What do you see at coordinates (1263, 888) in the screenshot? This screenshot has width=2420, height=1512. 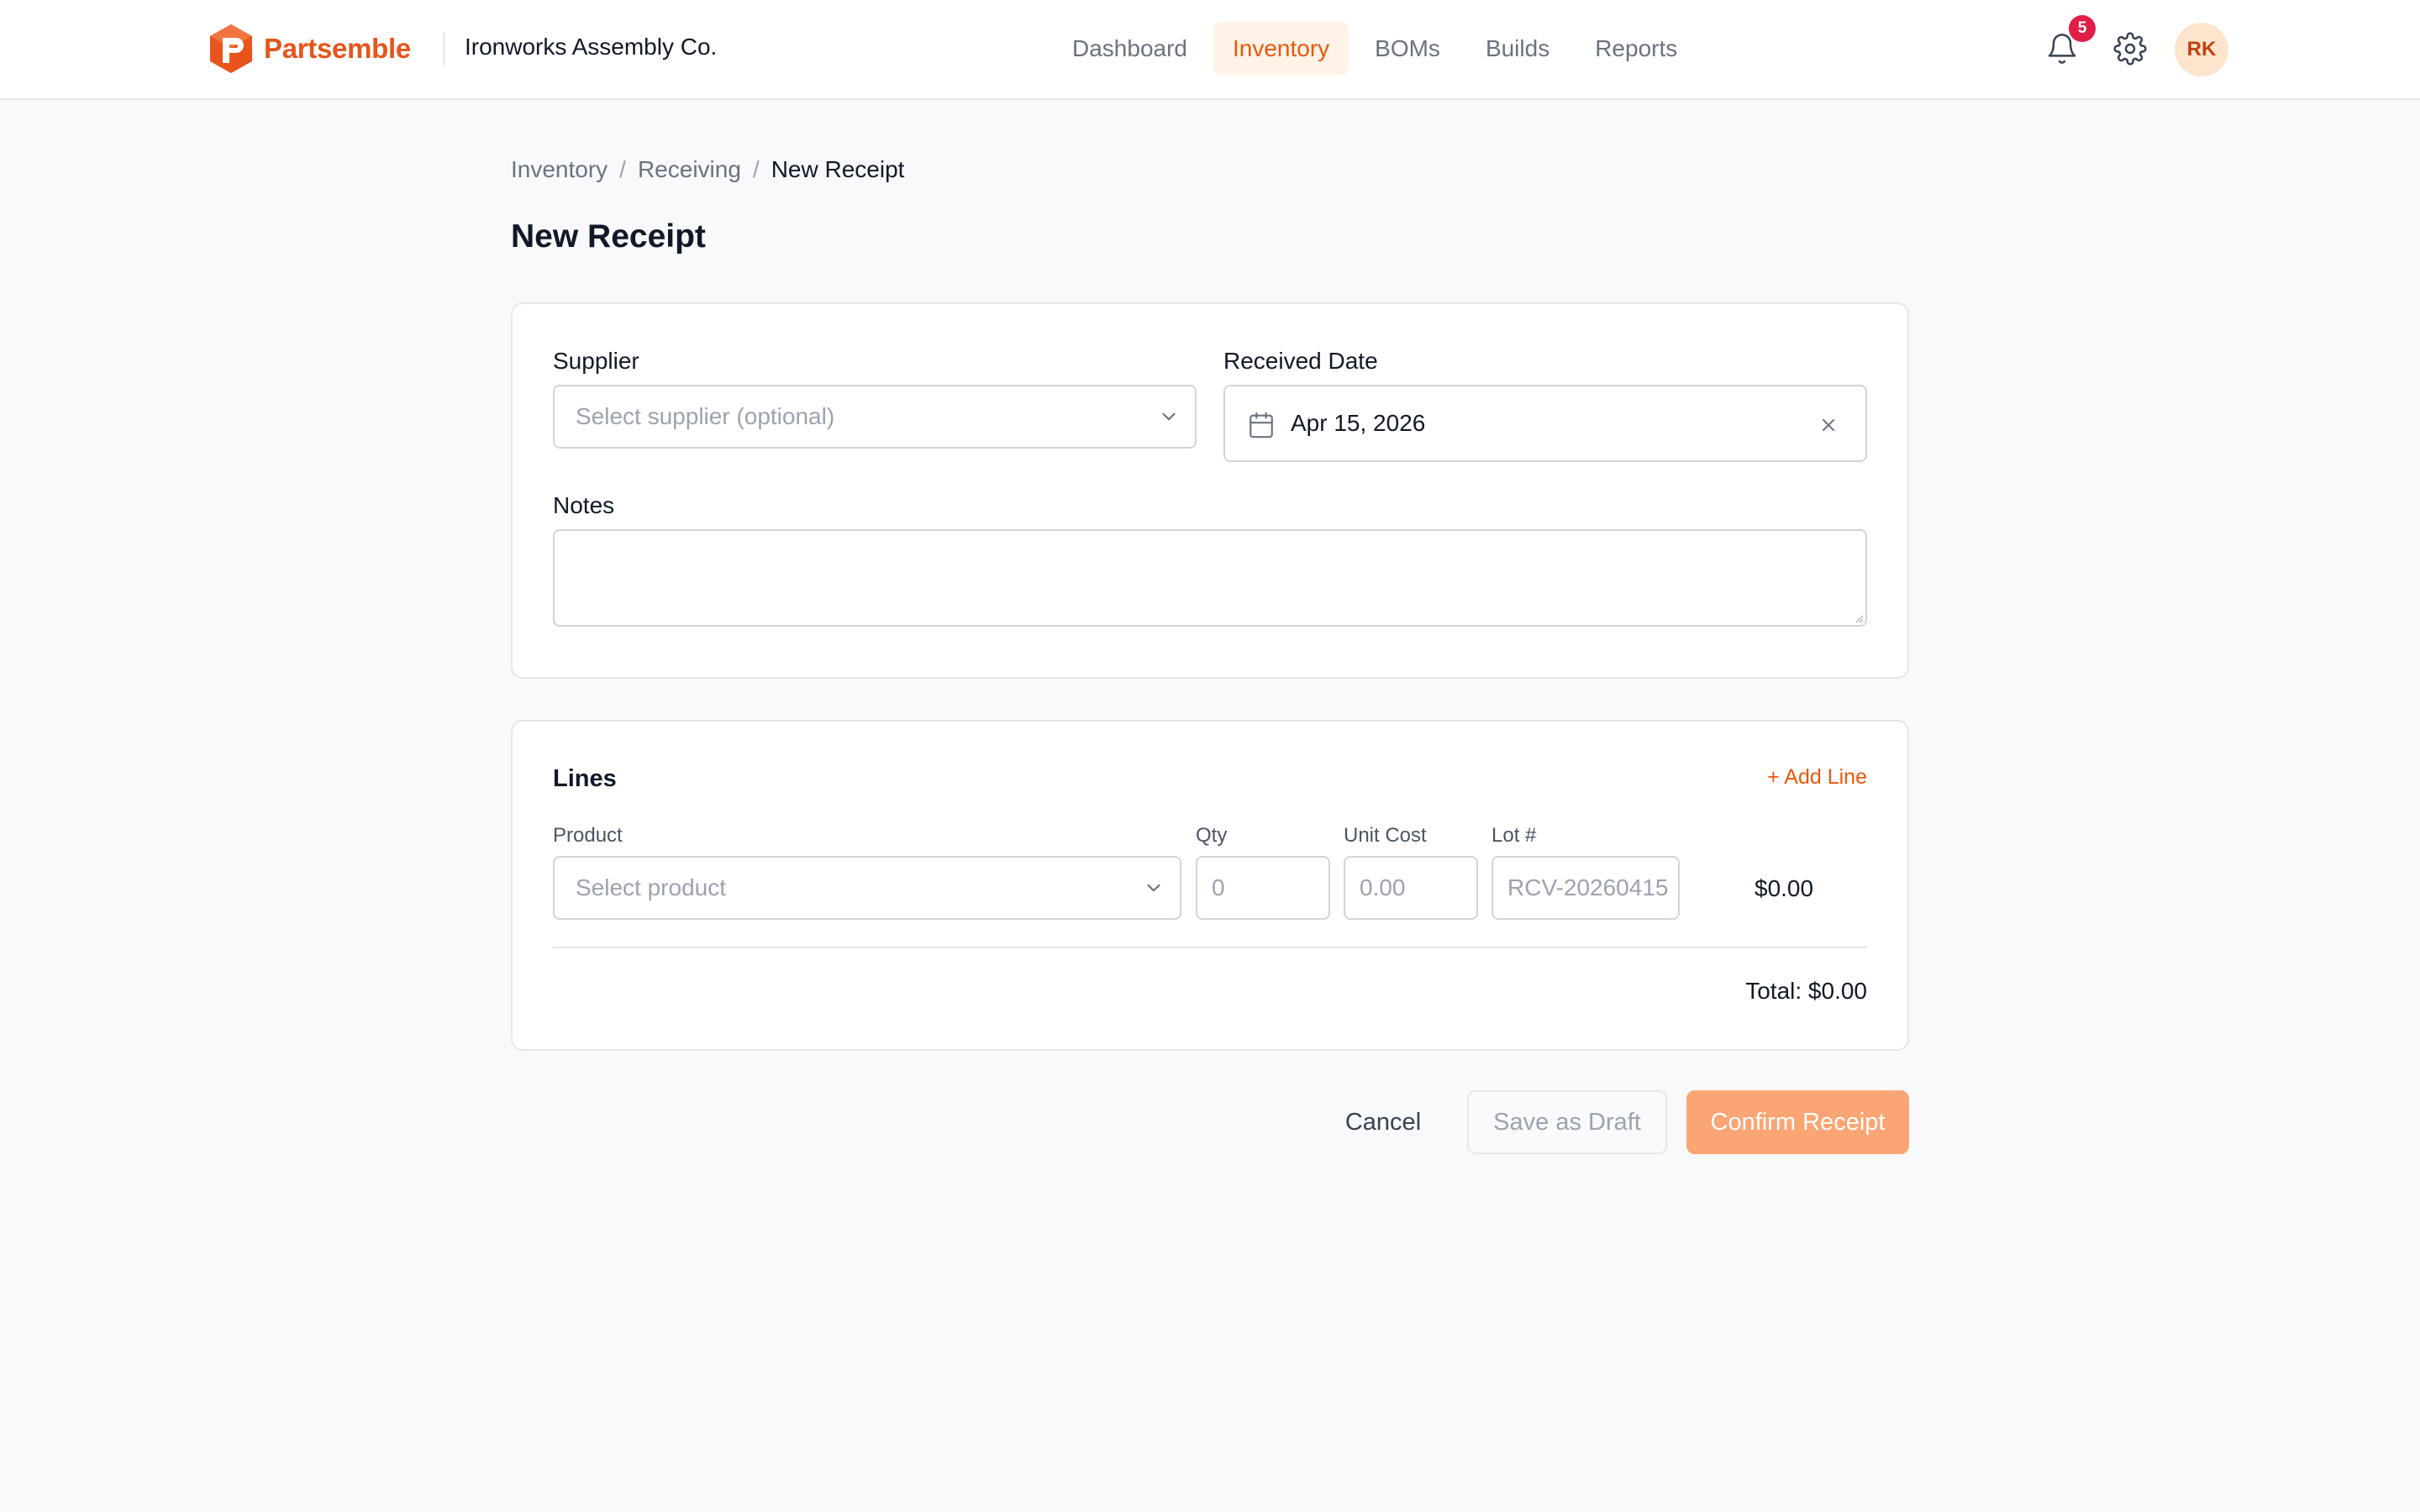 I see `qty-input: 0` at bounding box center [1263, 888].